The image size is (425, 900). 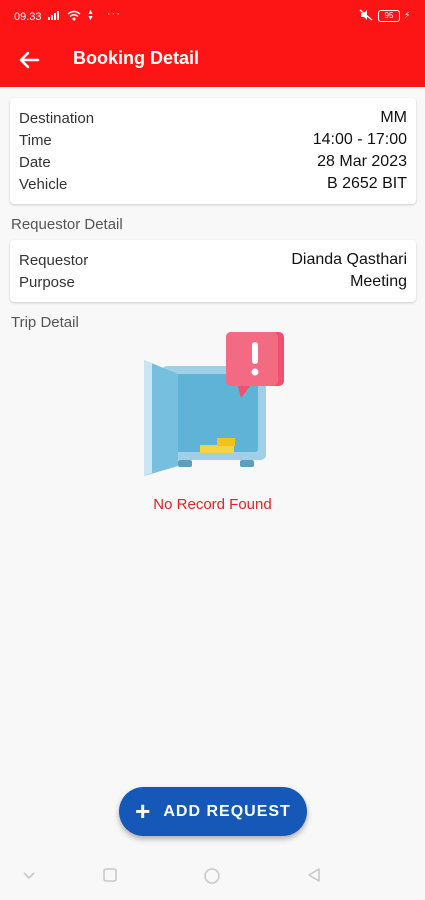 What do you see at coordinates (57, 118) in the screenshot?
I see `field-label: Destination` at bounding box center [57, 118].